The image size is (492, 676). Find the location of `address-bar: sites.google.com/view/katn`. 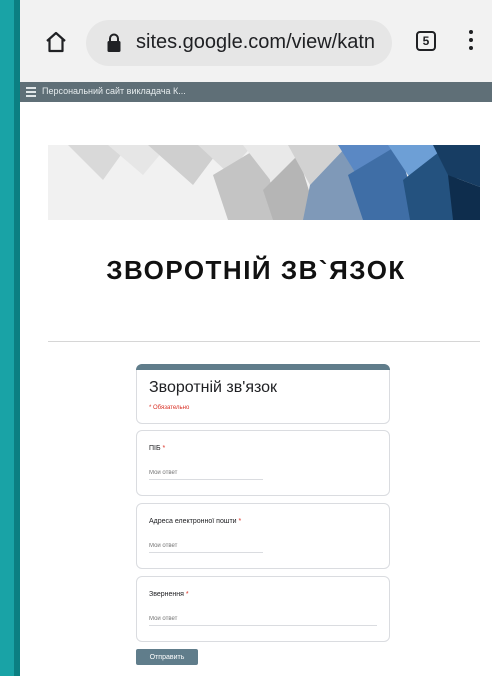

address-bar: sites.google.com/view/katn is located at coordinates (239, 43).